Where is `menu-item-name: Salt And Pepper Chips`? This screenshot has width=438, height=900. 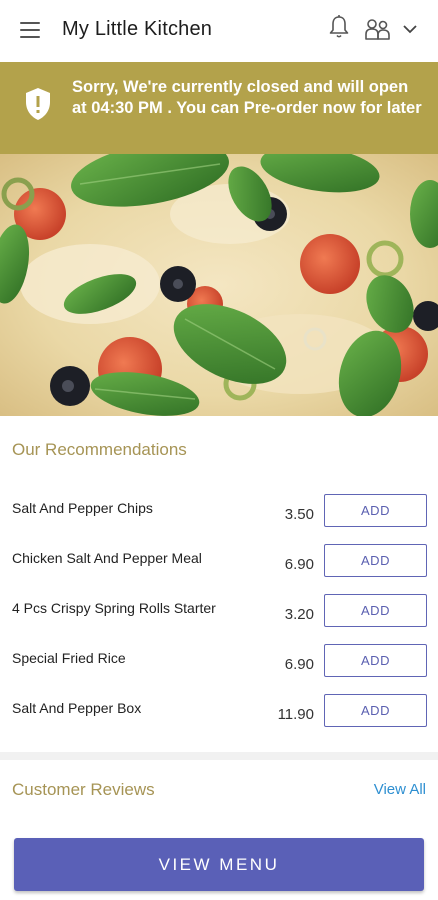
menu-item-name: Salt And Pepper Chips is located at coordinates (82, 508).